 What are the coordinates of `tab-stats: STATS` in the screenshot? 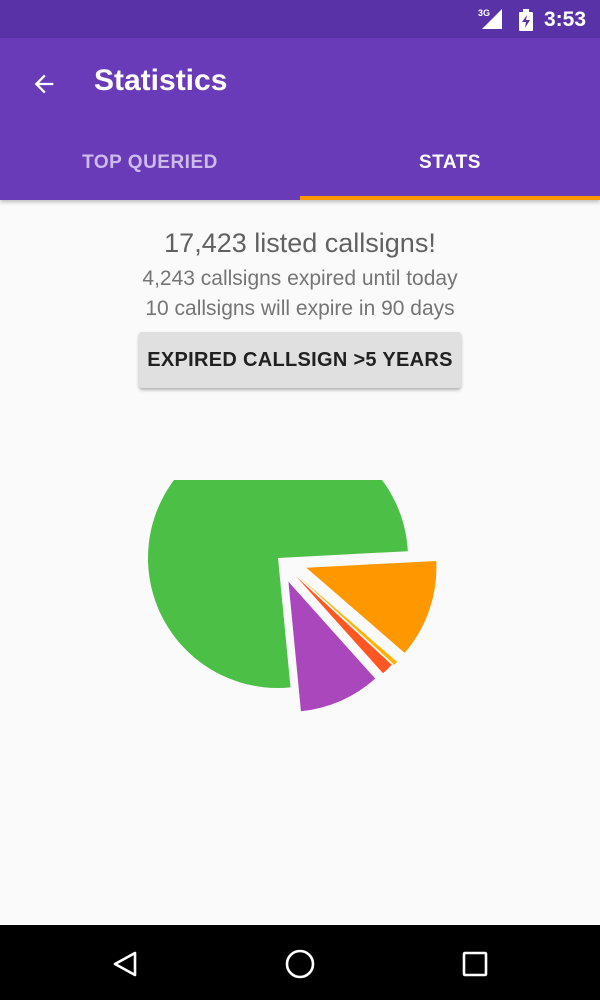 It's located at (450, 163).